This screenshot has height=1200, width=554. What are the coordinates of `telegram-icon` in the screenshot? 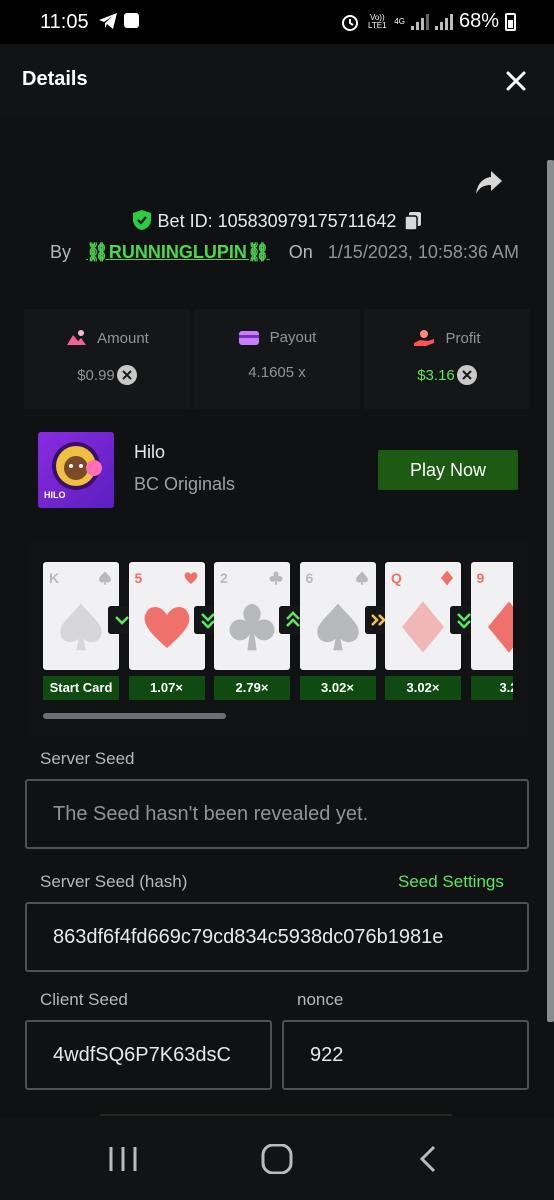 It's located at (108, 21).